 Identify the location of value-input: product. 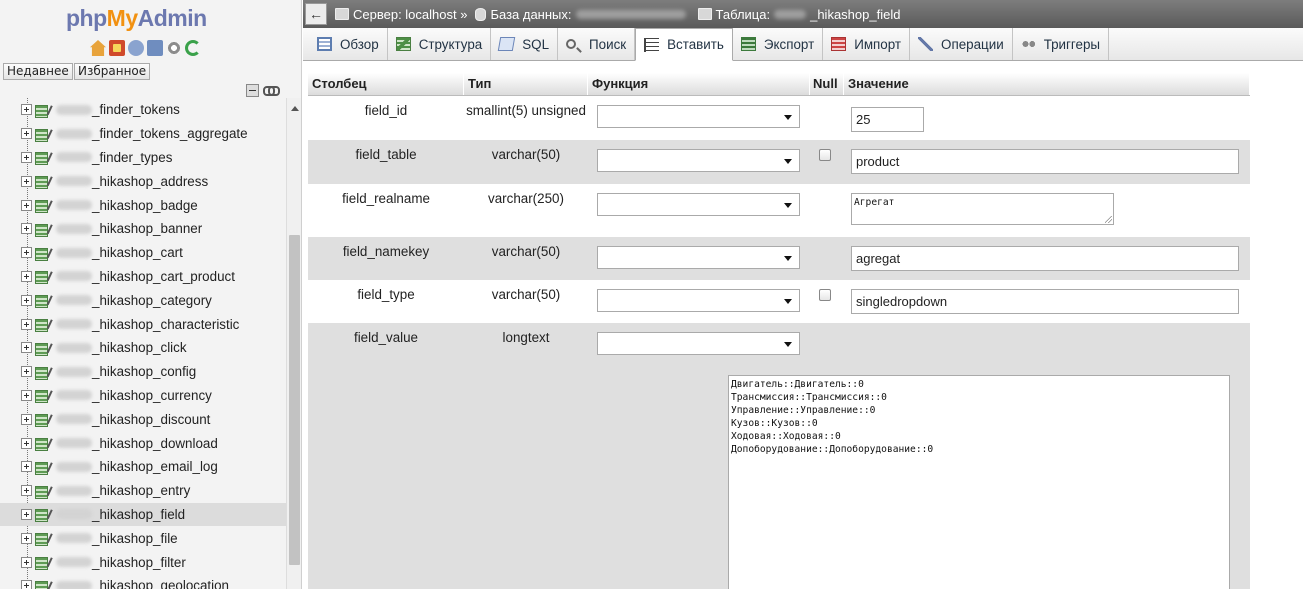
(1045, 161).